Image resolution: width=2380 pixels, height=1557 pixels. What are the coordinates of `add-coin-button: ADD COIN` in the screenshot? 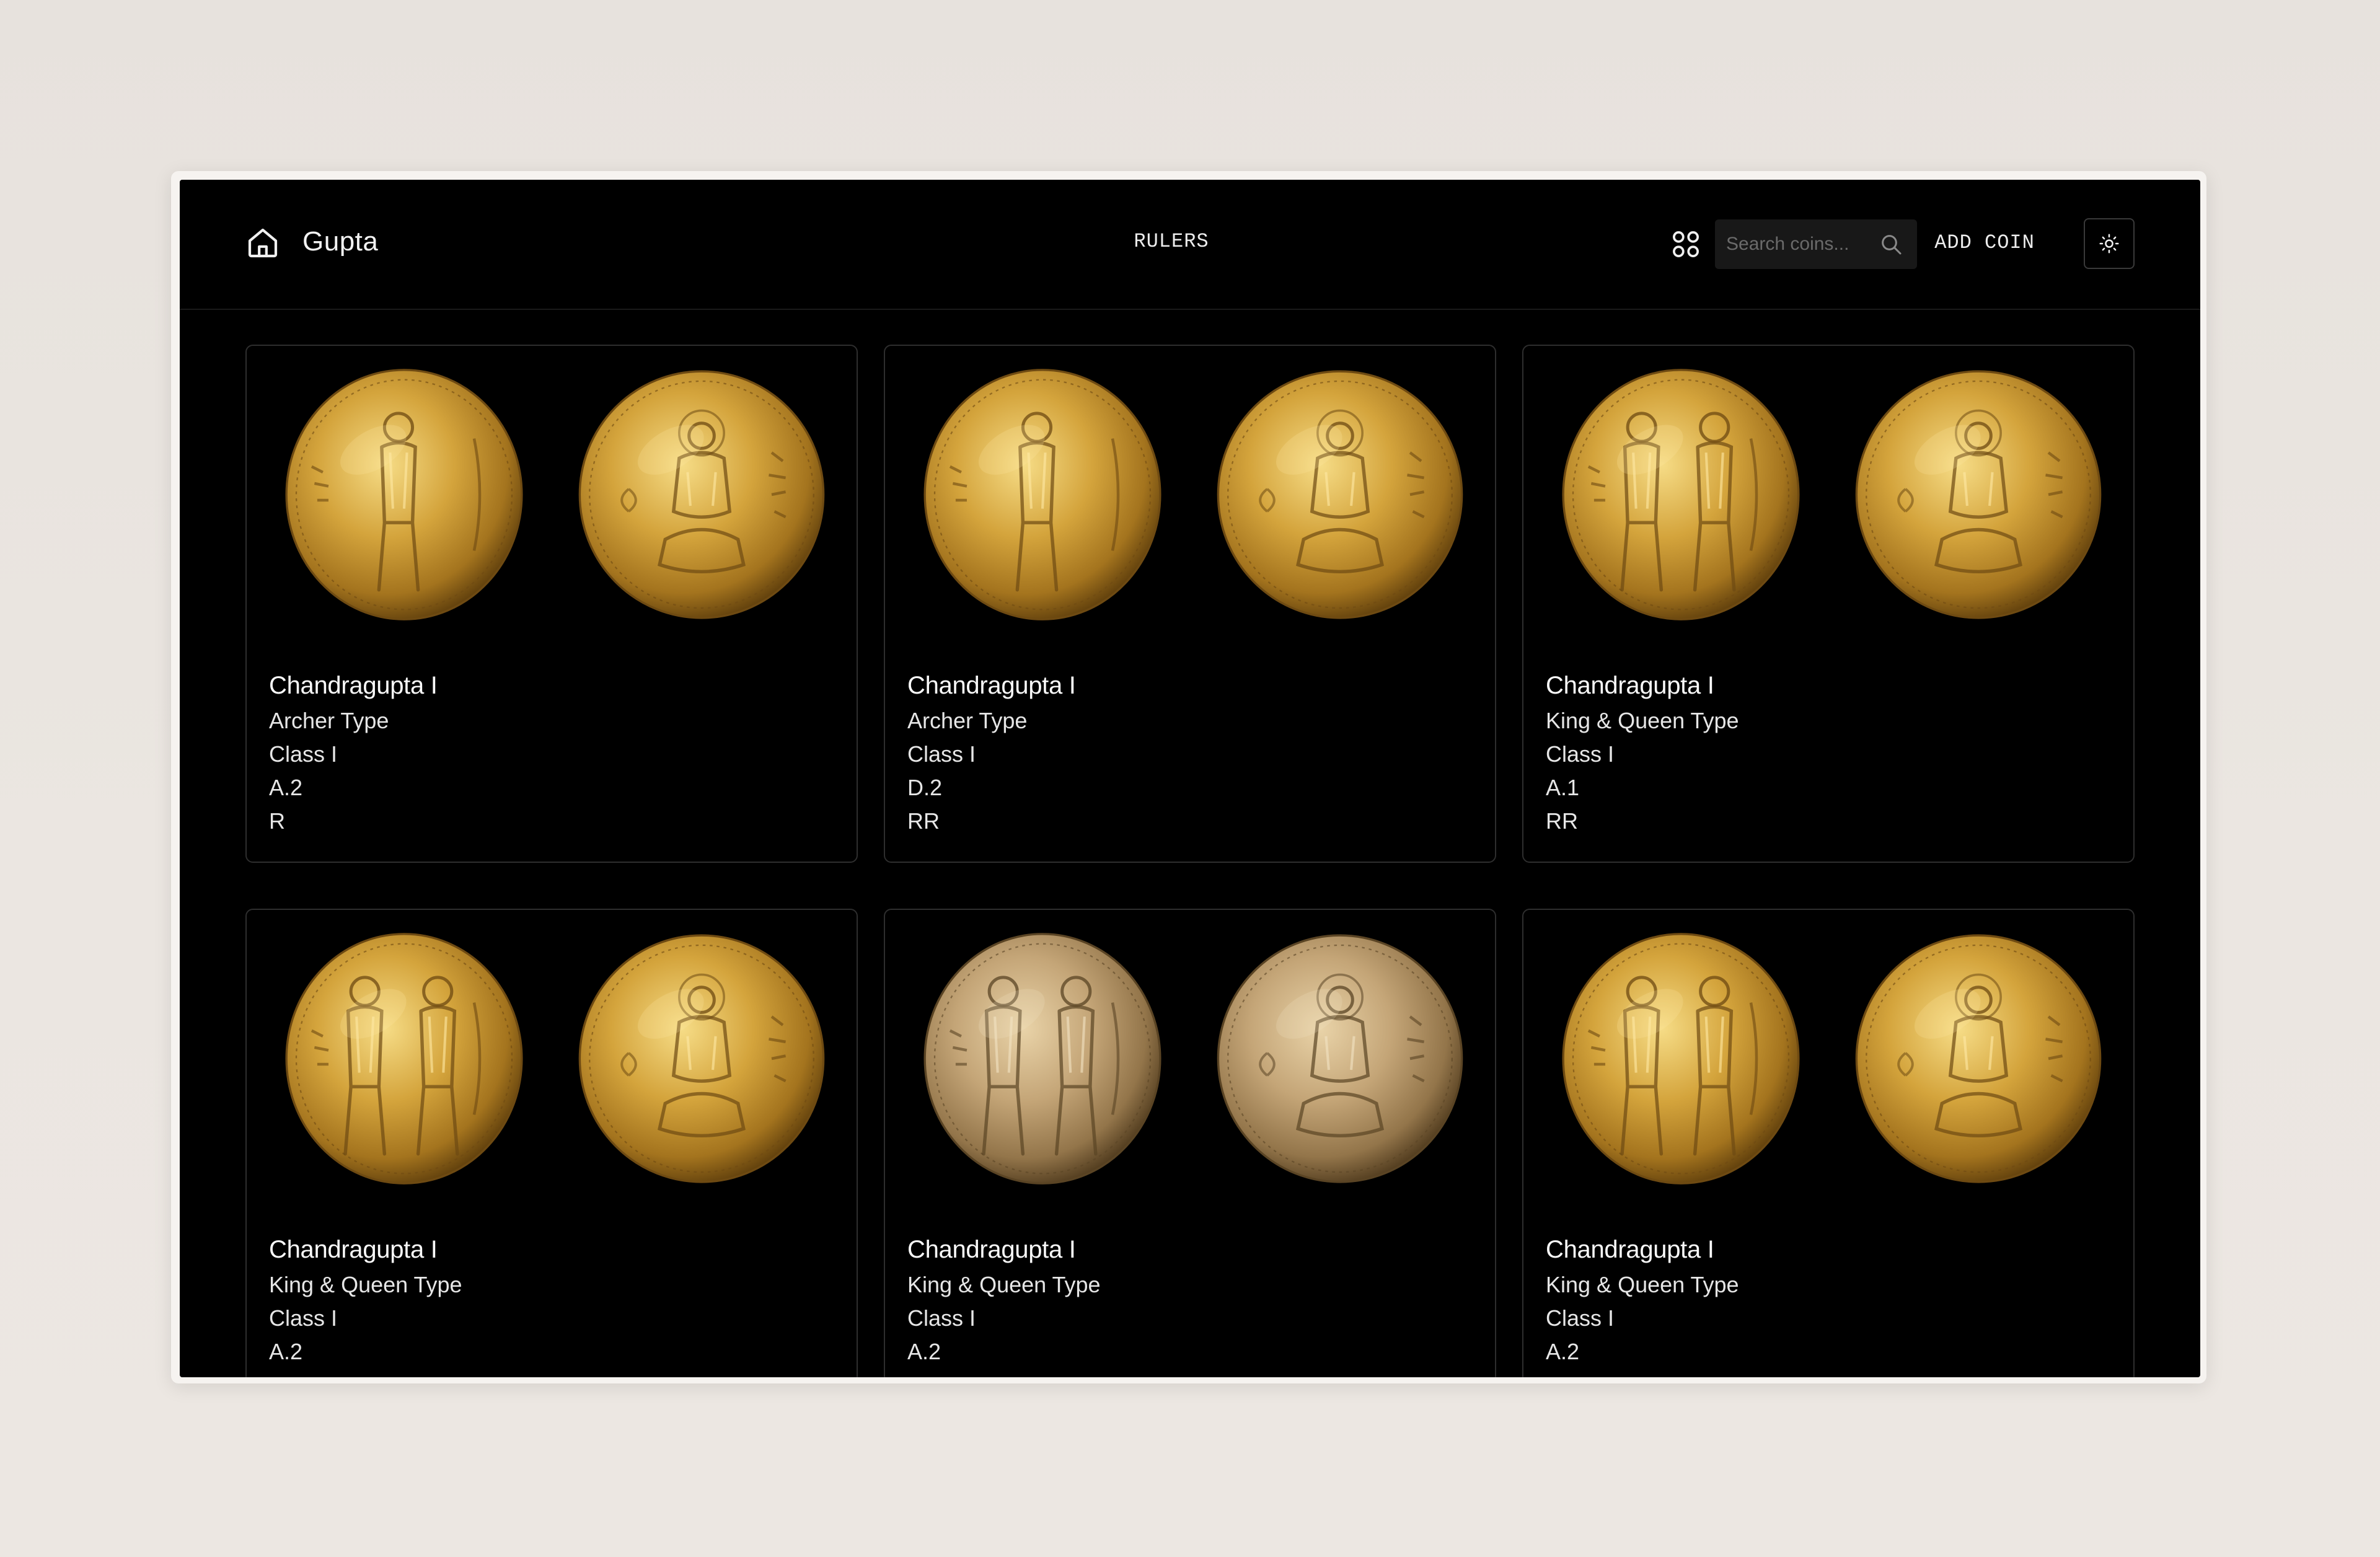 It's located at (1984, 243).